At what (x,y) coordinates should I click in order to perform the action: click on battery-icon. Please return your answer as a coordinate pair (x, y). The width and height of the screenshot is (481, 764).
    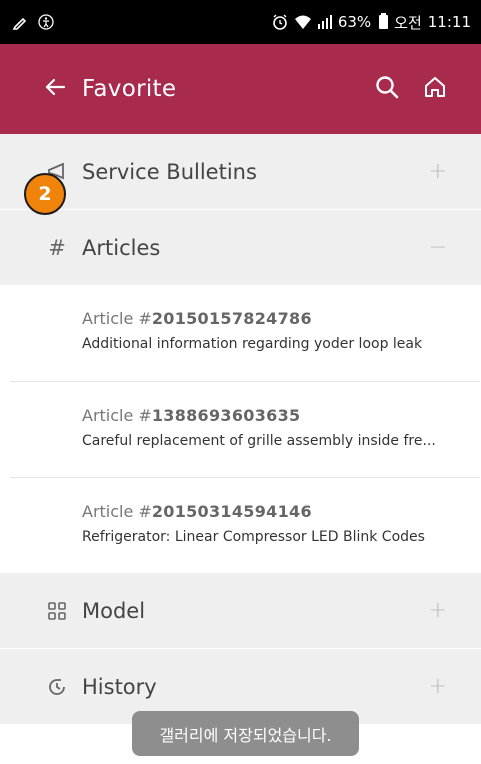
    Looking at the image, I should click on (384, 21).